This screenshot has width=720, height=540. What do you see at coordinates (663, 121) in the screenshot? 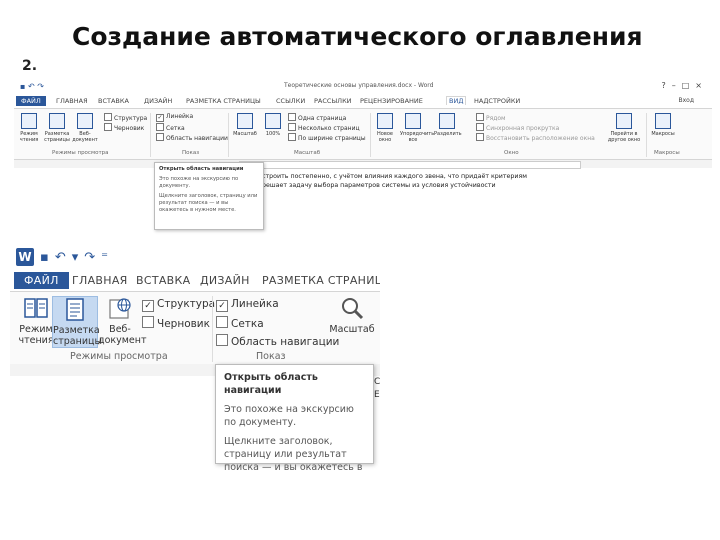
I see `macros-icon` at bounding box center [663, 121].